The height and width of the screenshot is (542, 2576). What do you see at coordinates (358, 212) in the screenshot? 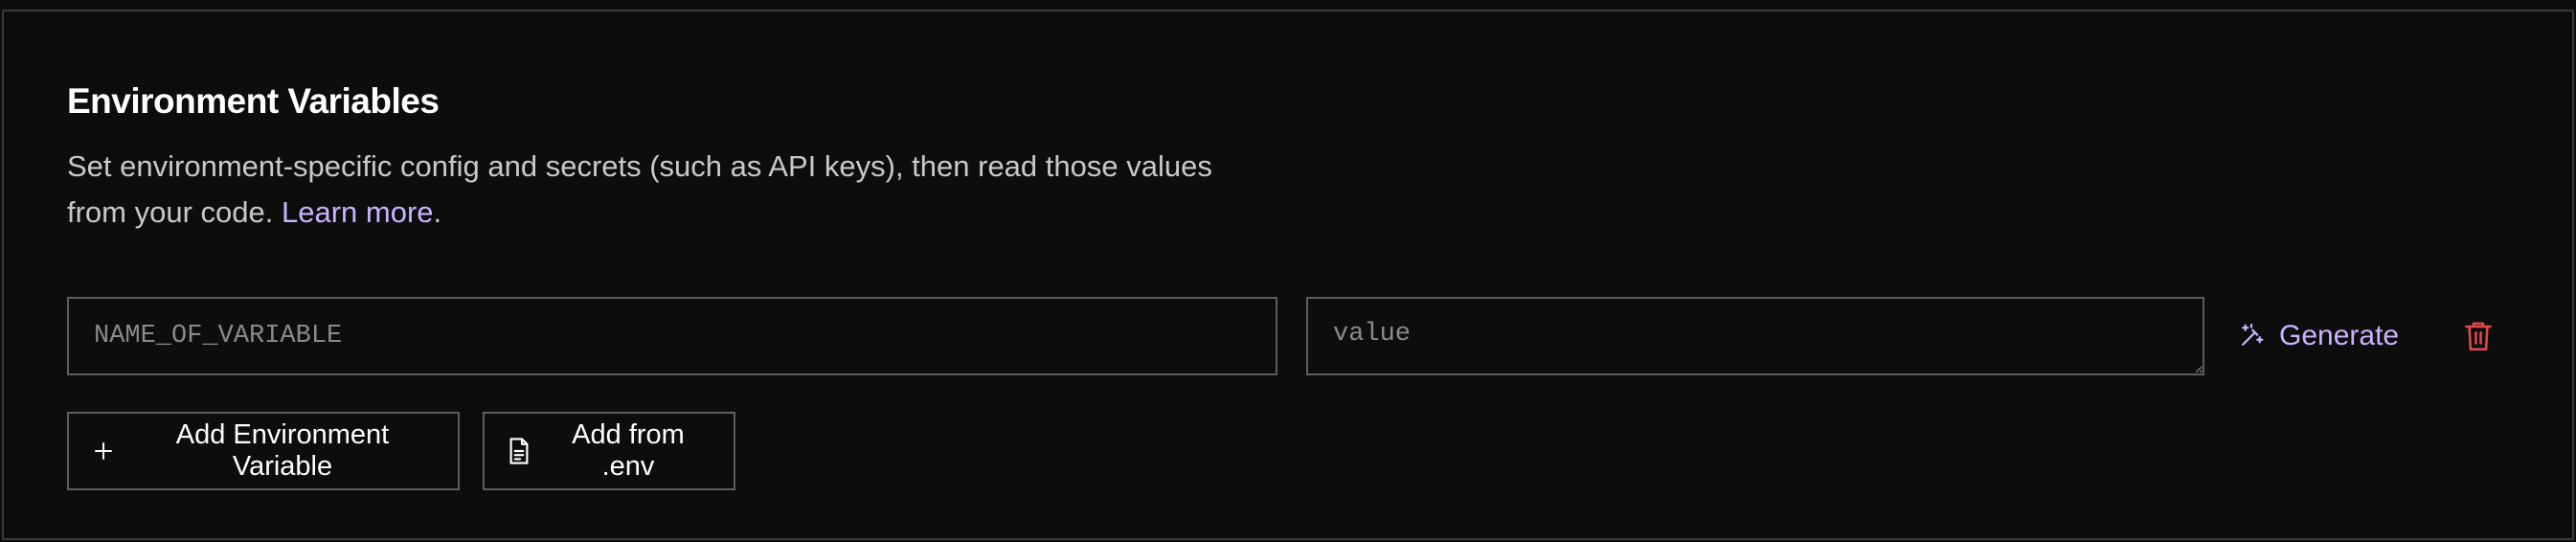
I see `learn-more-link: Learn more` at bounding box center [358, 212].